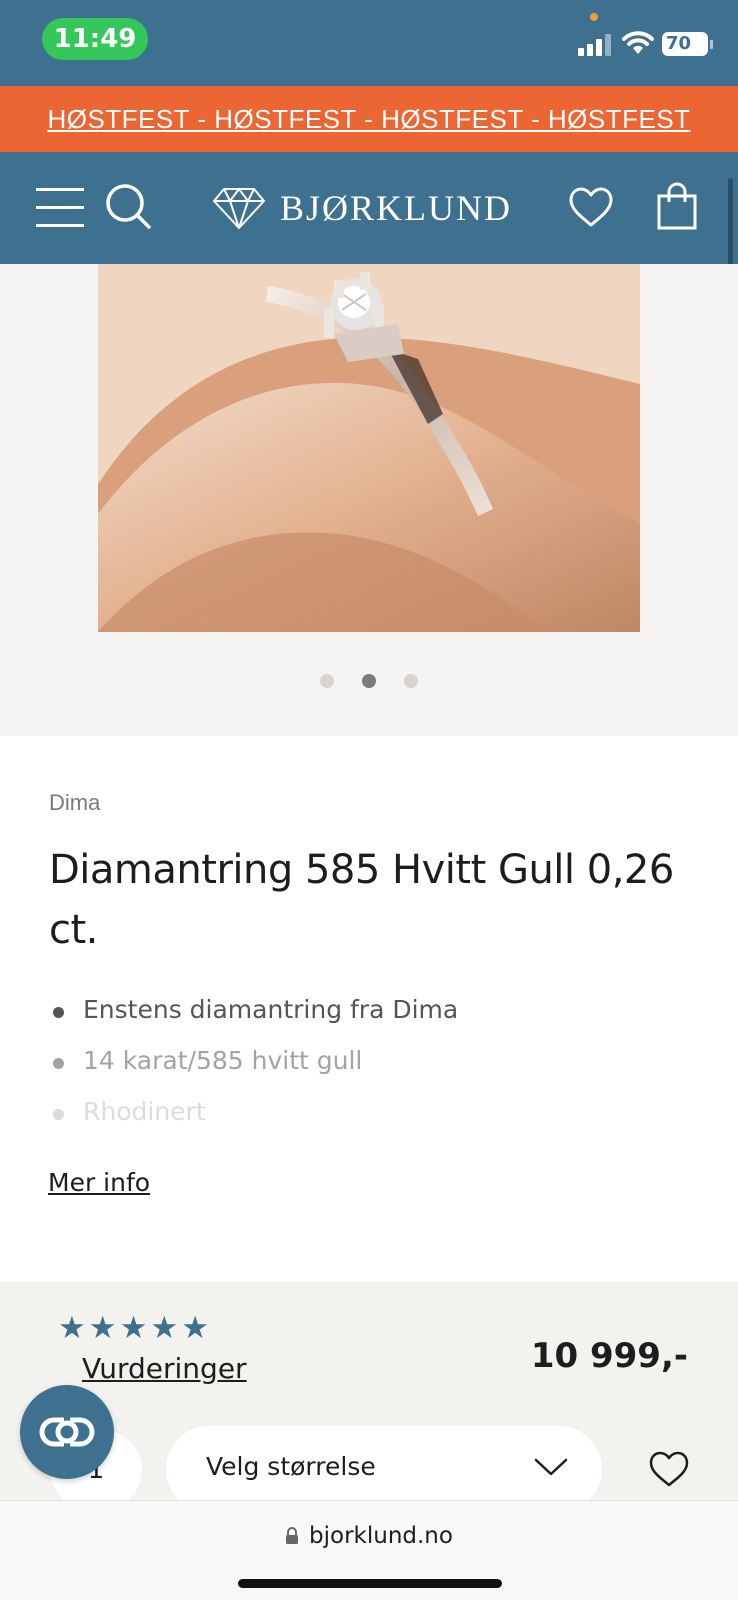 This screenshot has height=1600, width=738. I want to click on product-price: 10 999,-, so click(609, 1356).